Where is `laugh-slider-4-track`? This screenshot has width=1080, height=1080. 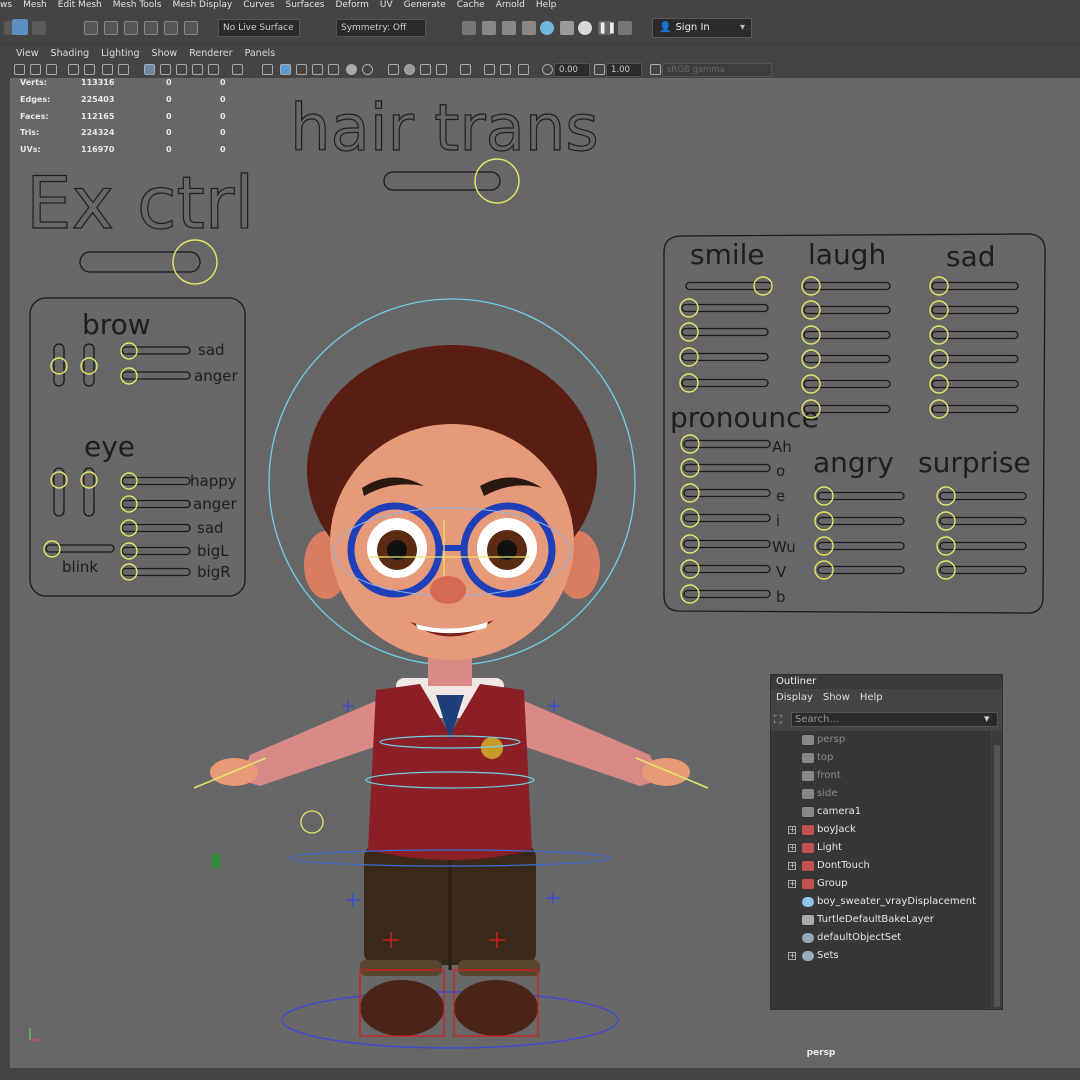
laugh-slider-4-track is located at coordinates (847, 384).